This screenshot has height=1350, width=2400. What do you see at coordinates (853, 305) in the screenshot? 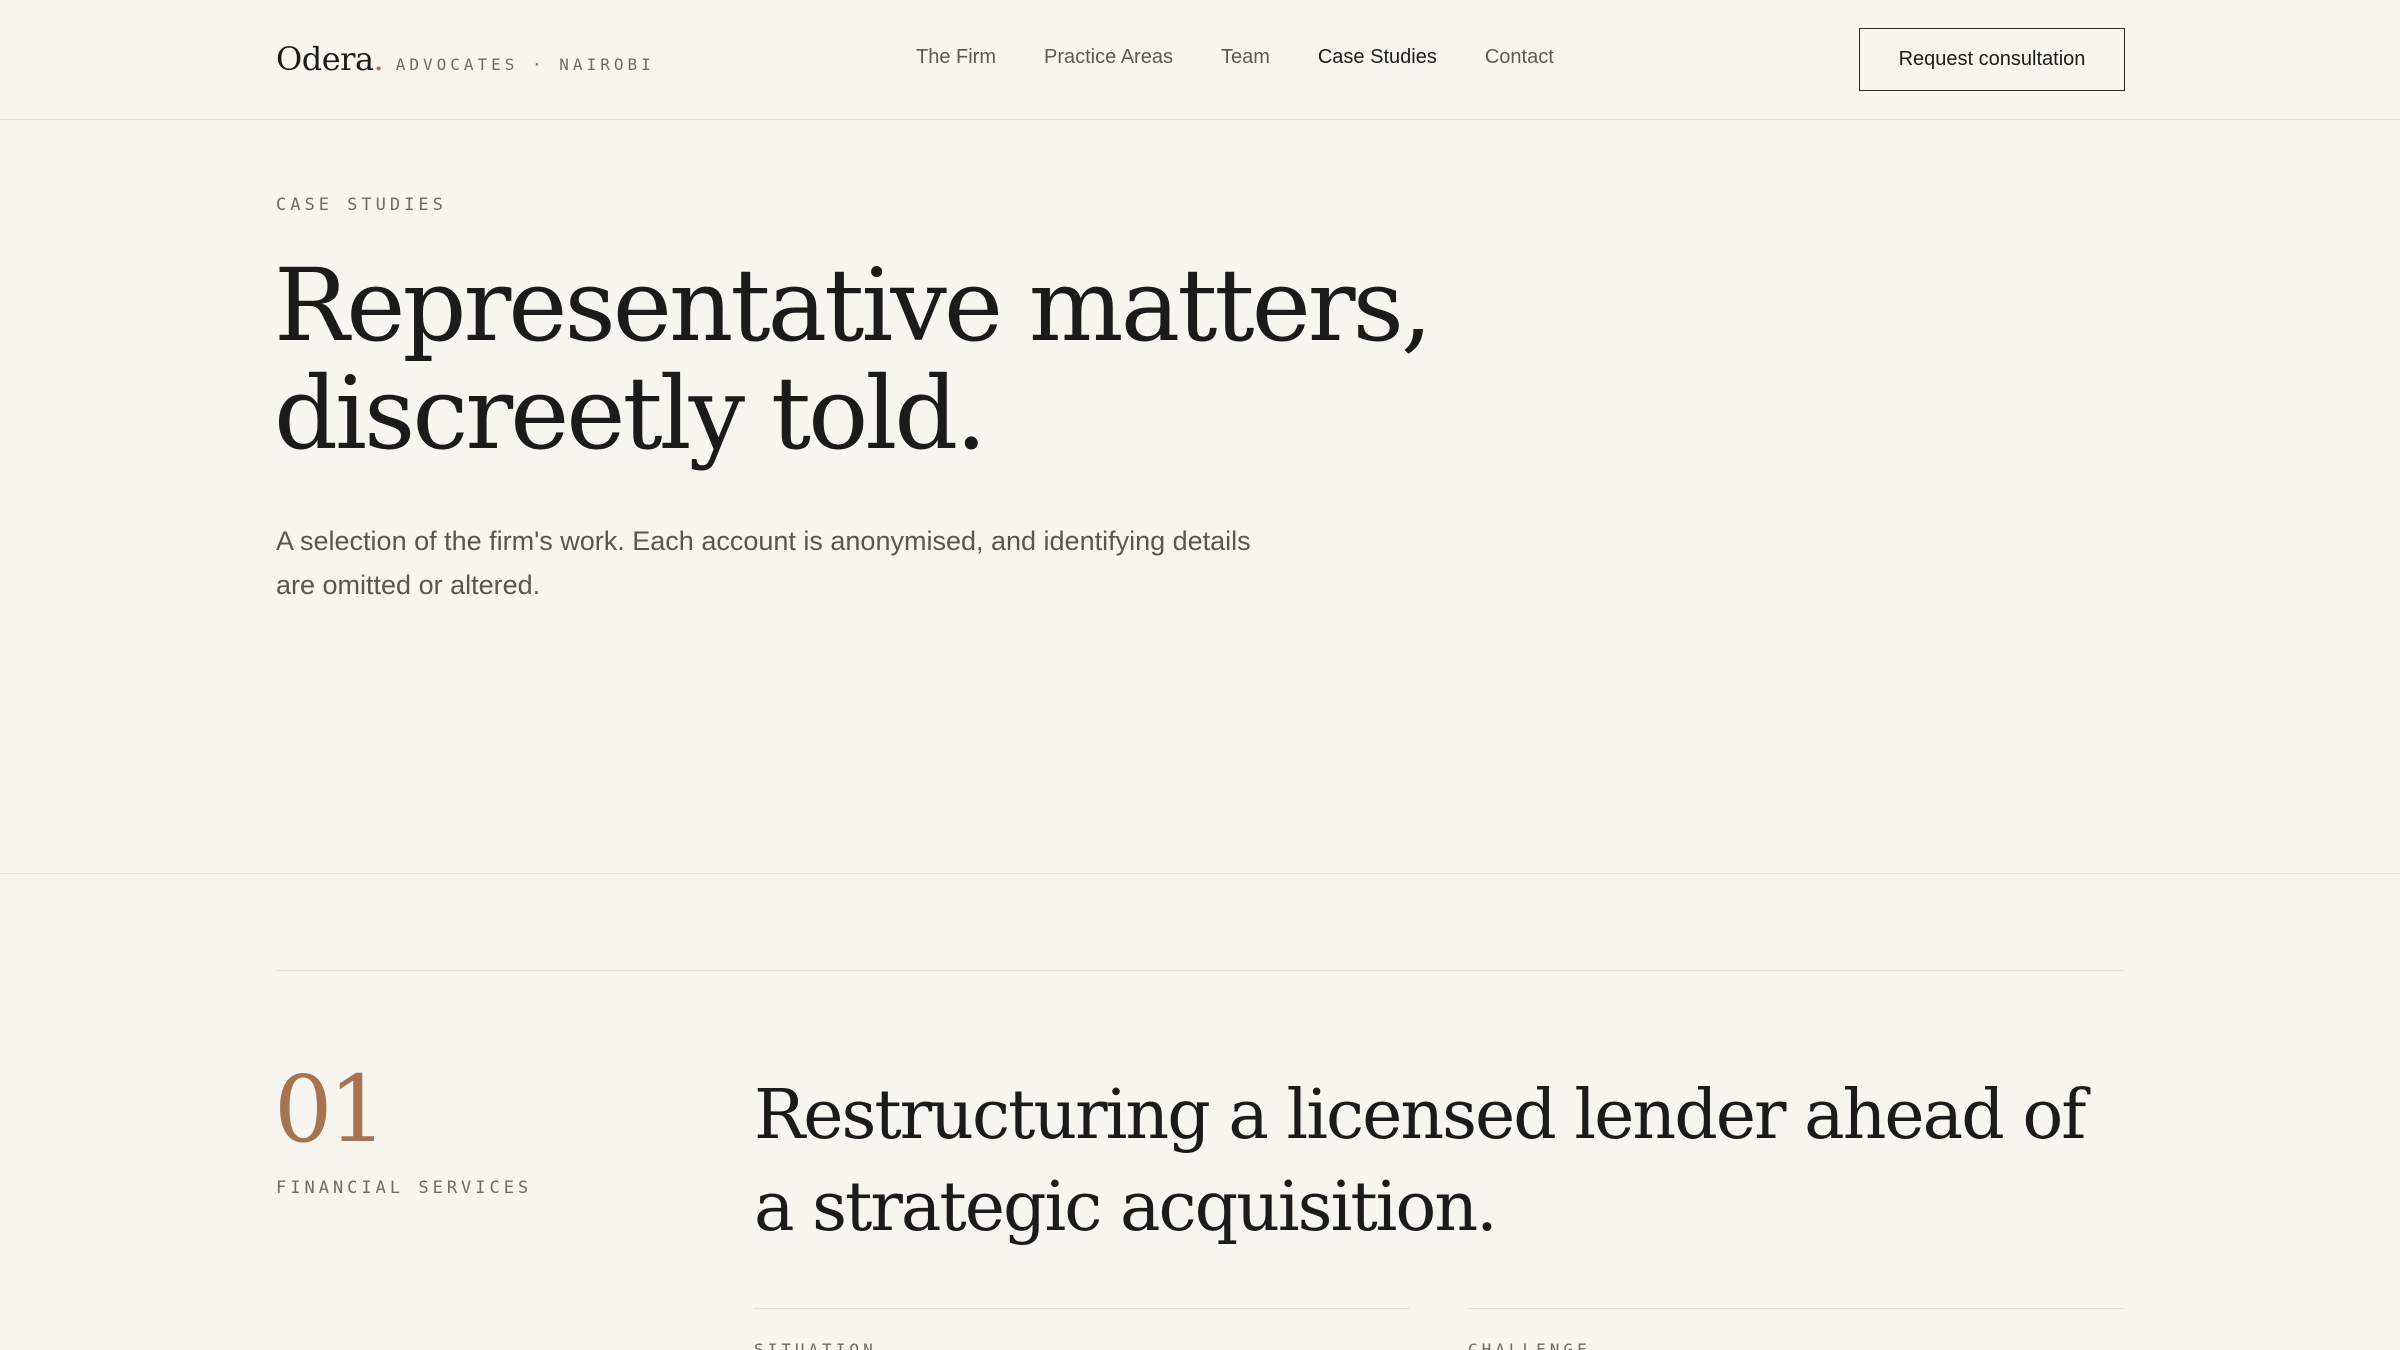
I see `page-title-line-1: Representative matters,` at bounding box center [853, 305].